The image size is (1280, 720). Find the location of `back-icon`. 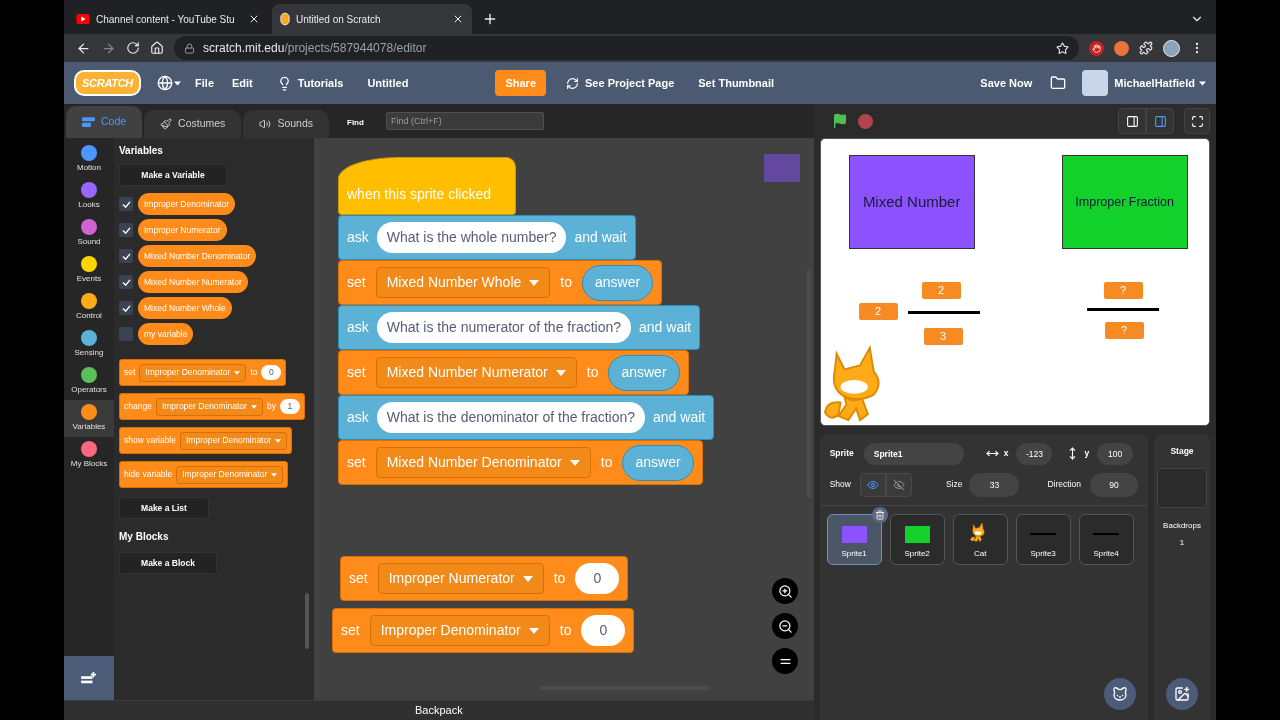

back-icon is located at coordinates (83, 48).